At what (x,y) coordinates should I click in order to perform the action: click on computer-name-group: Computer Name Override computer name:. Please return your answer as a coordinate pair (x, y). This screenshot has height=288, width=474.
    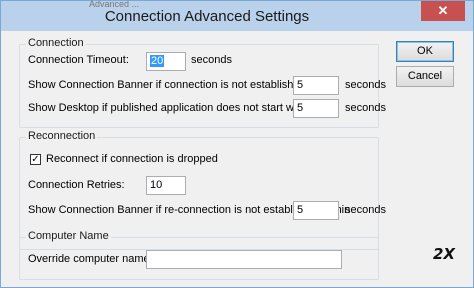
    Looking at the image, I should click on (199, 255).